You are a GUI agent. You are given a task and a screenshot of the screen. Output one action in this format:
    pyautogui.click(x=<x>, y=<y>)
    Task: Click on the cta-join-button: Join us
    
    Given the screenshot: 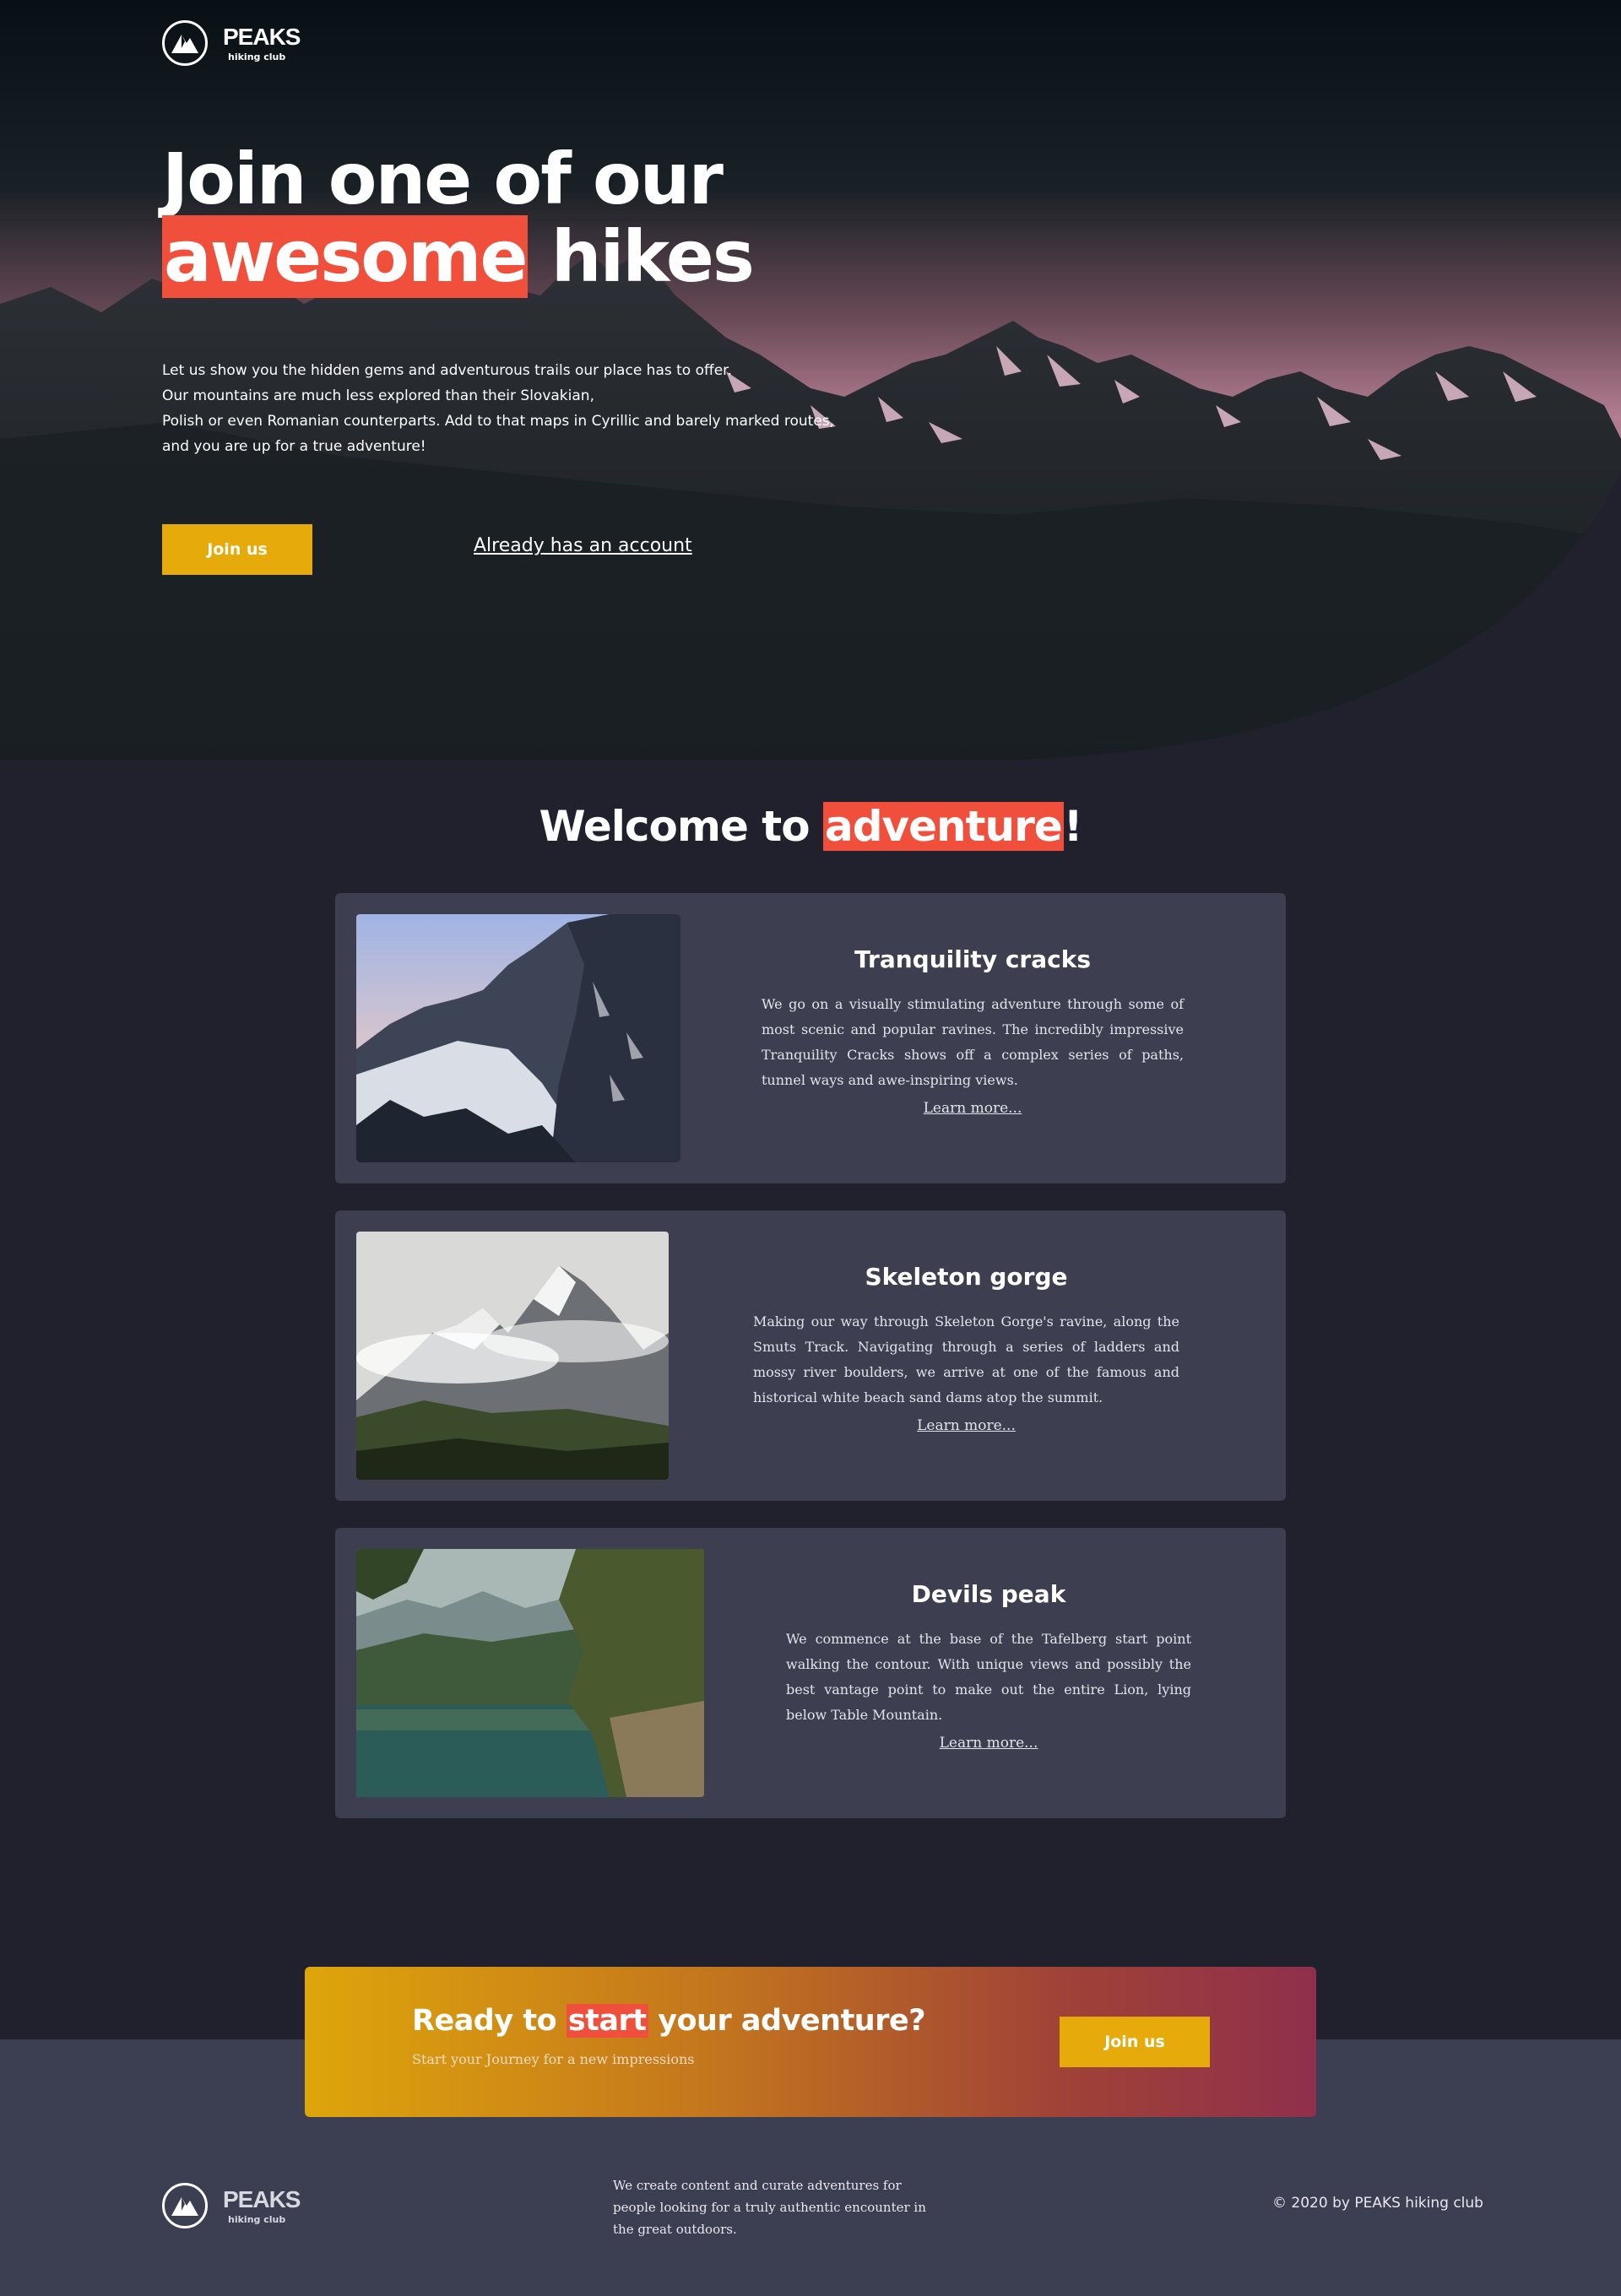 What is the action you would take?
    pyautogui.click(x=1135, y=2042)
    